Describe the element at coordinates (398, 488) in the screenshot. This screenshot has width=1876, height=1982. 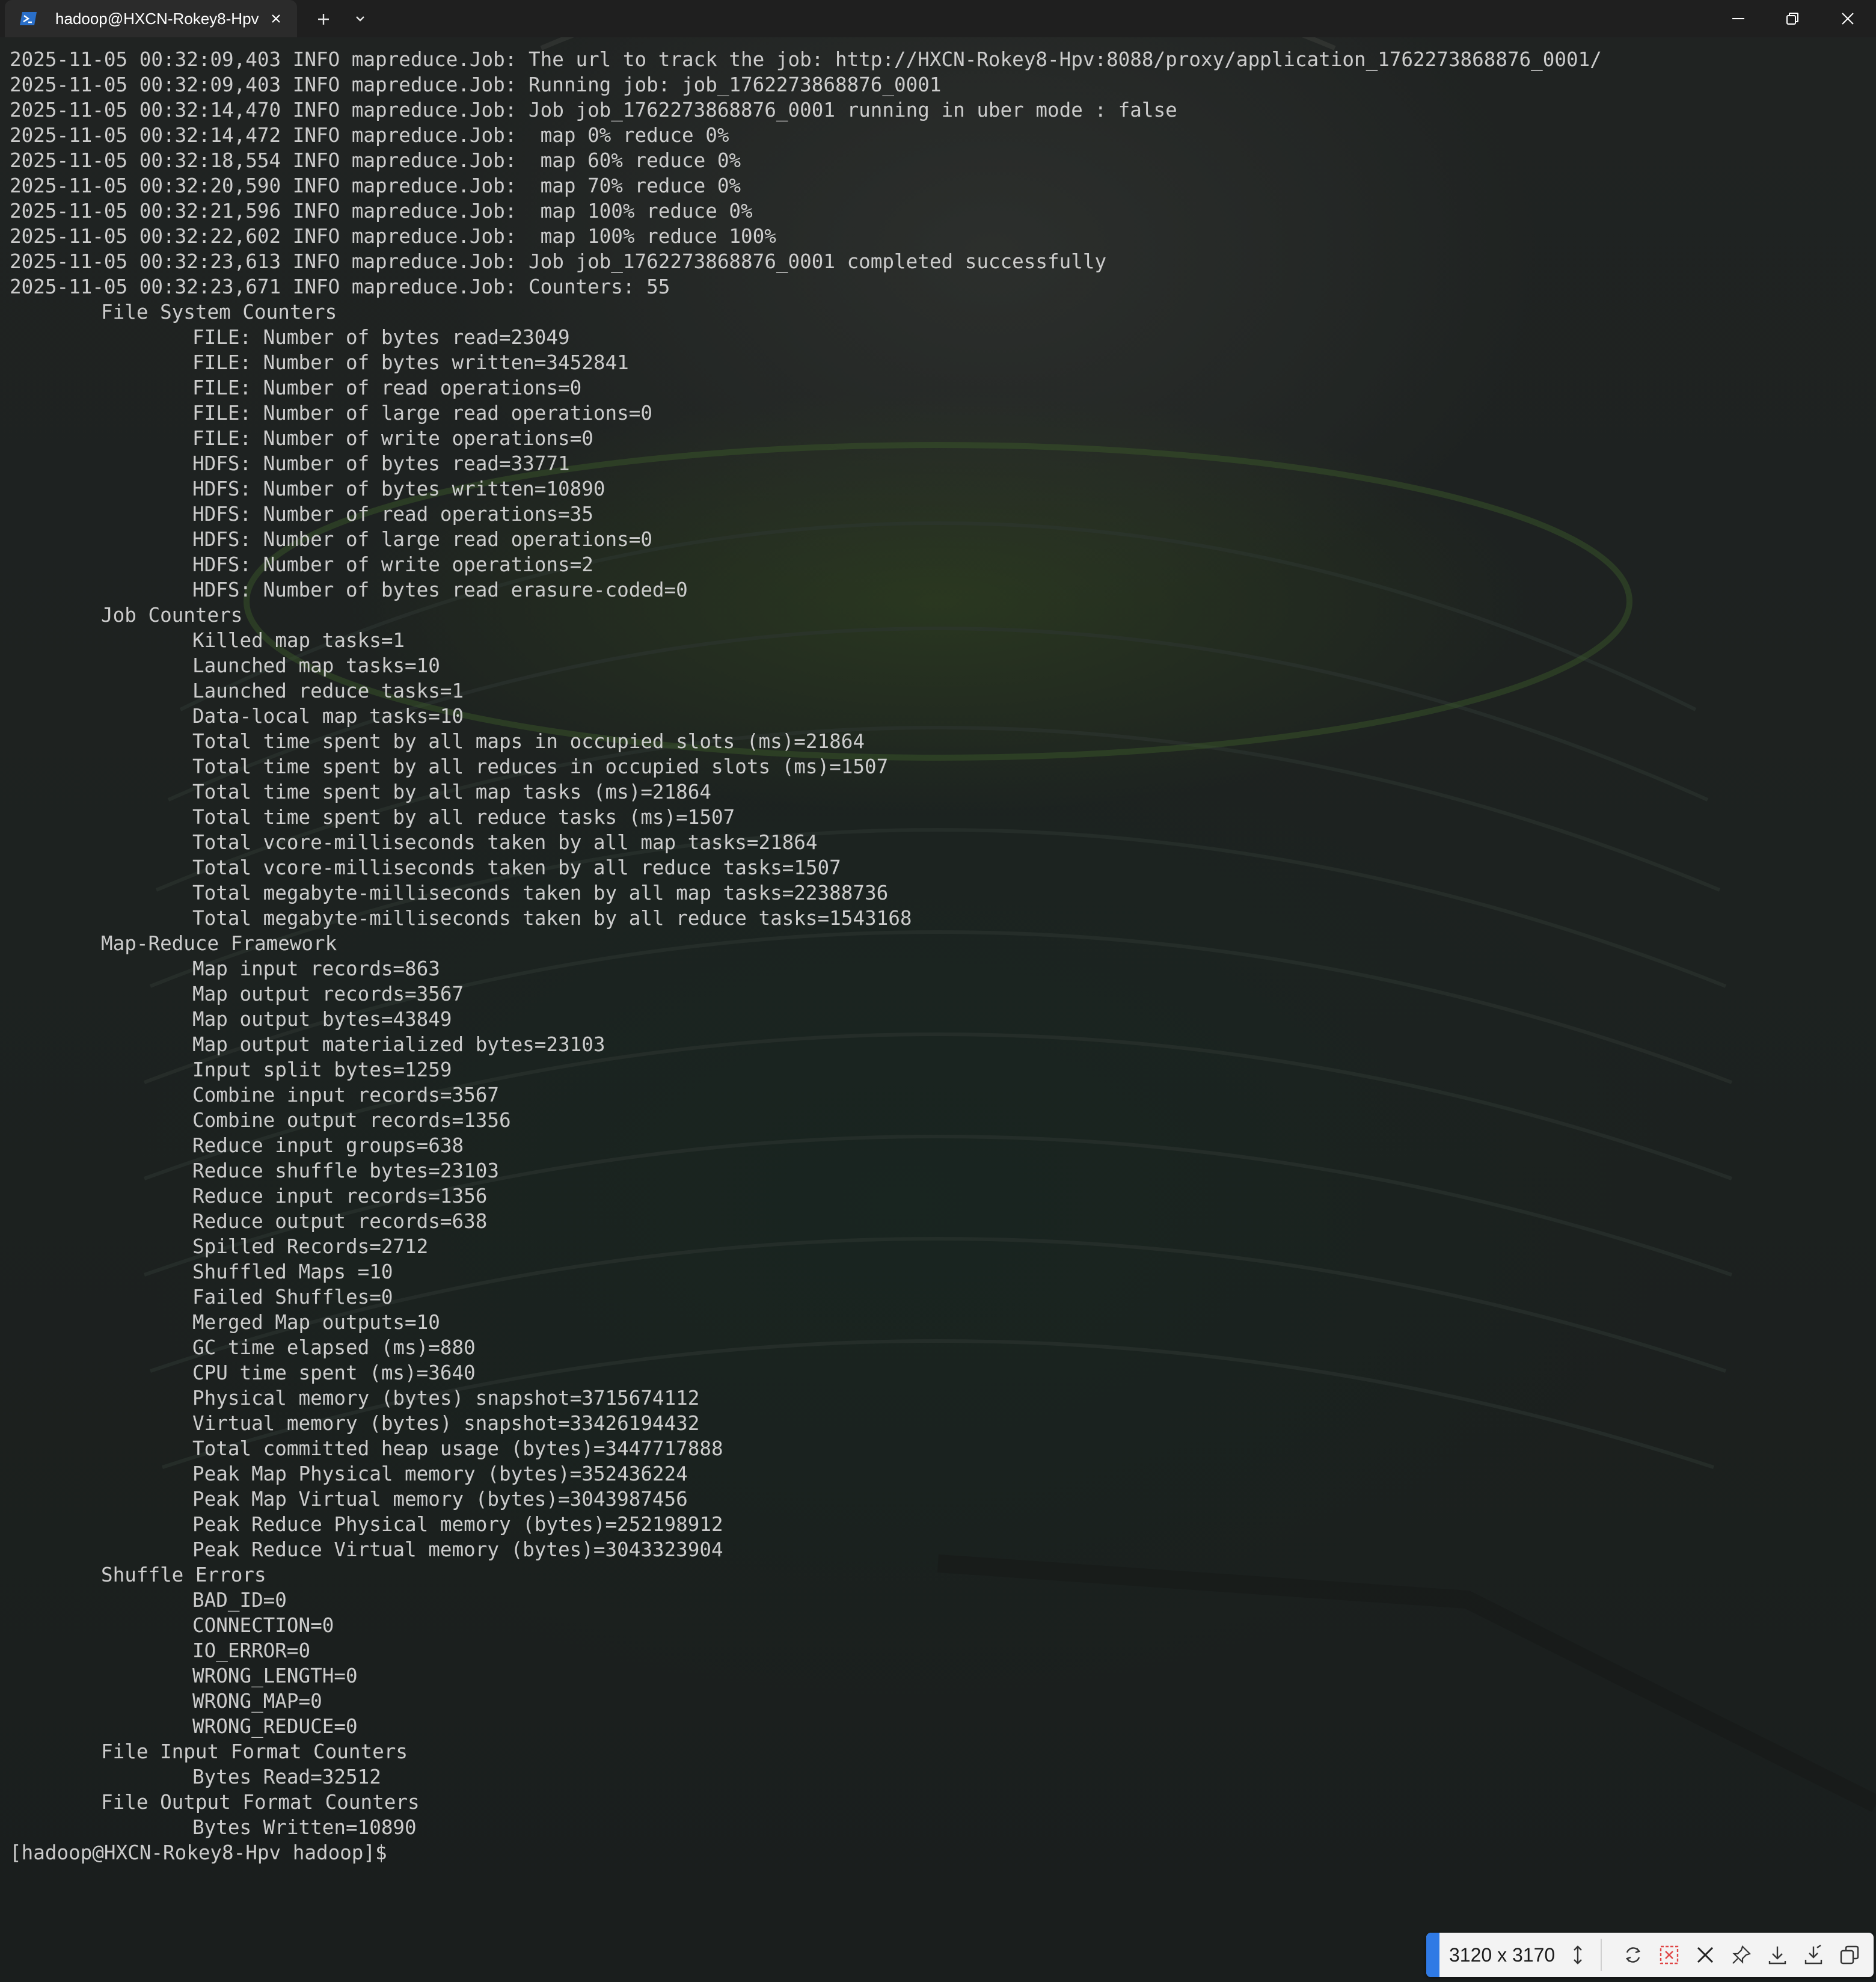
I see `terminal-line: HDFS: Number of bytes written=10890` at that location.